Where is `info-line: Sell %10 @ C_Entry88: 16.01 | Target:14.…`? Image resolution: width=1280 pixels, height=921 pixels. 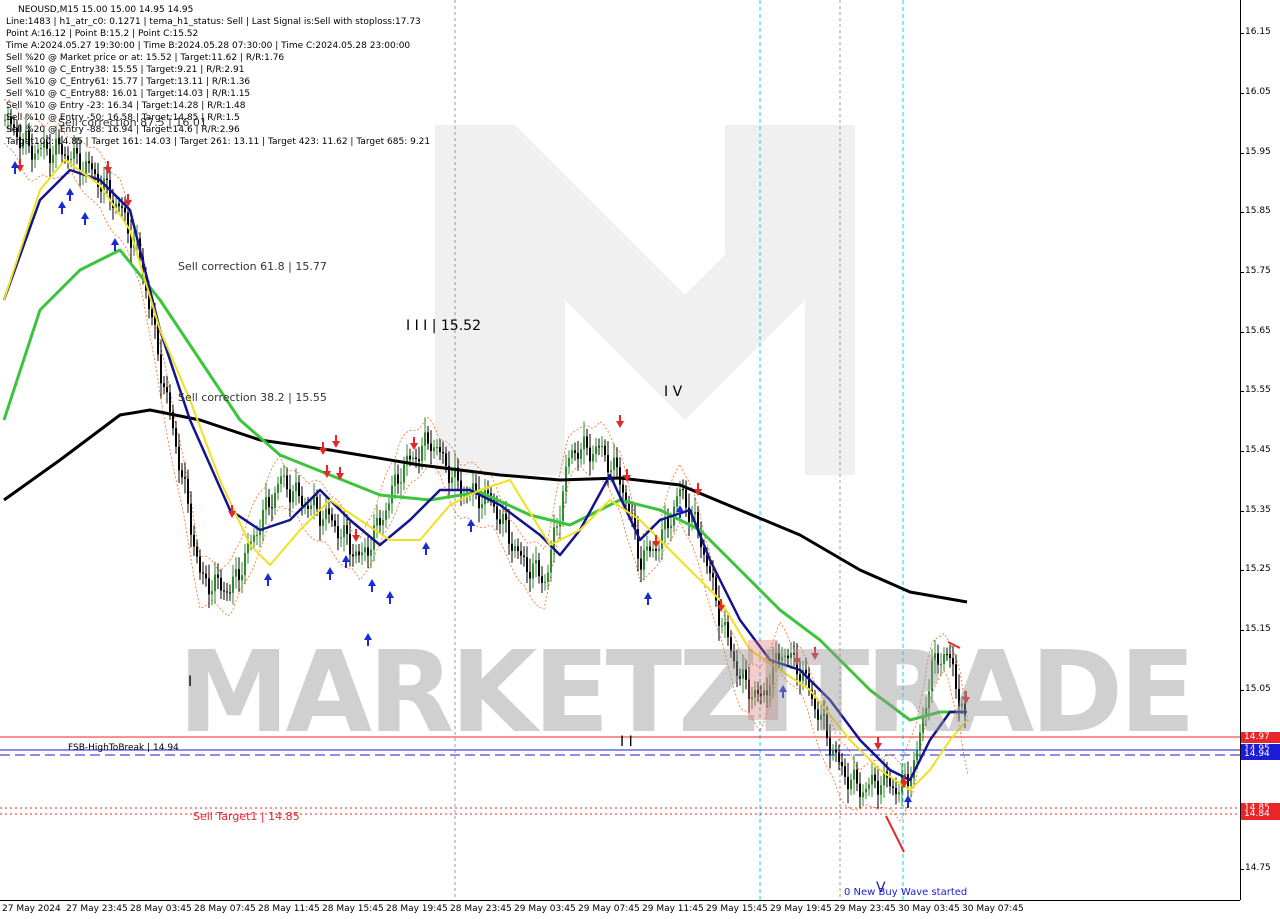 info-line: Sell %10 @ C_Entry88: 16.01 | Target:14.… is located at coordinates (128, 94).